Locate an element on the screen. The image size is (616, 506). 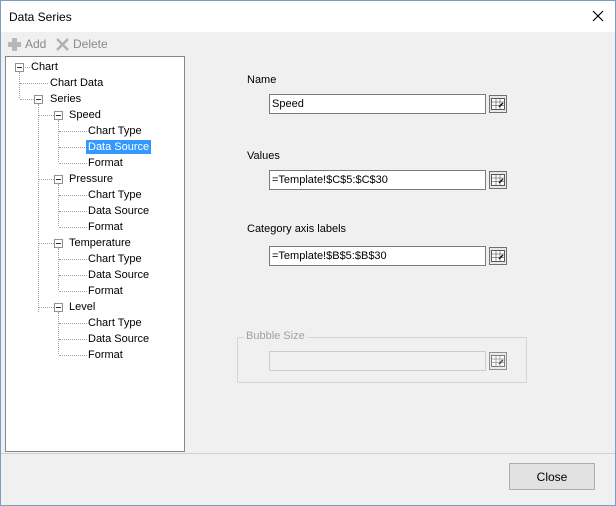
tree-node-temperature-chart-type: Chart Type is located at coordinates (115, 259).